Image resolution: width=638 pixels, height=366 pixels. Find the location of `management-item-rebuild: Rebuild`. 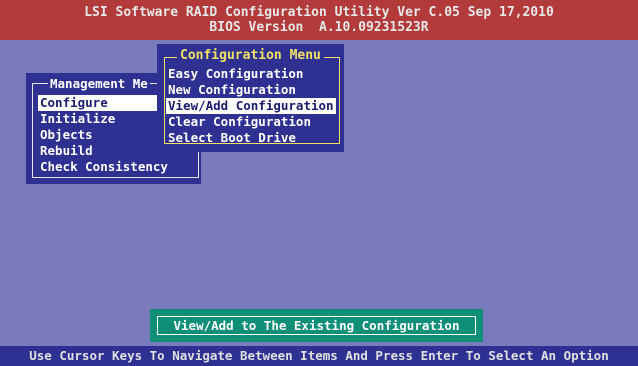

management-item-rebuild: Rebuild is located at coordinates (104, 151).